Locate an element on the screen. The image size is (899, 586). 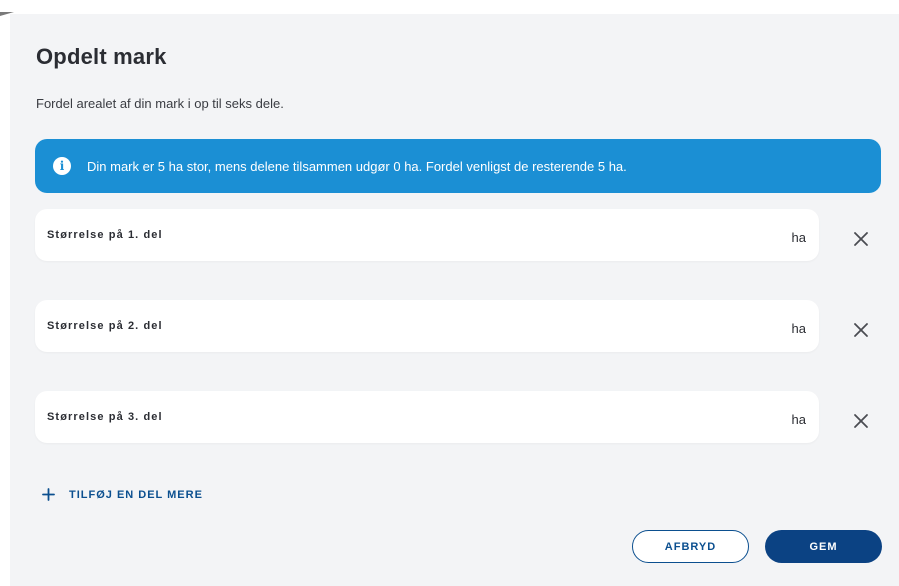
part-unit-label-2: ha is located at coordinates (798, 328).